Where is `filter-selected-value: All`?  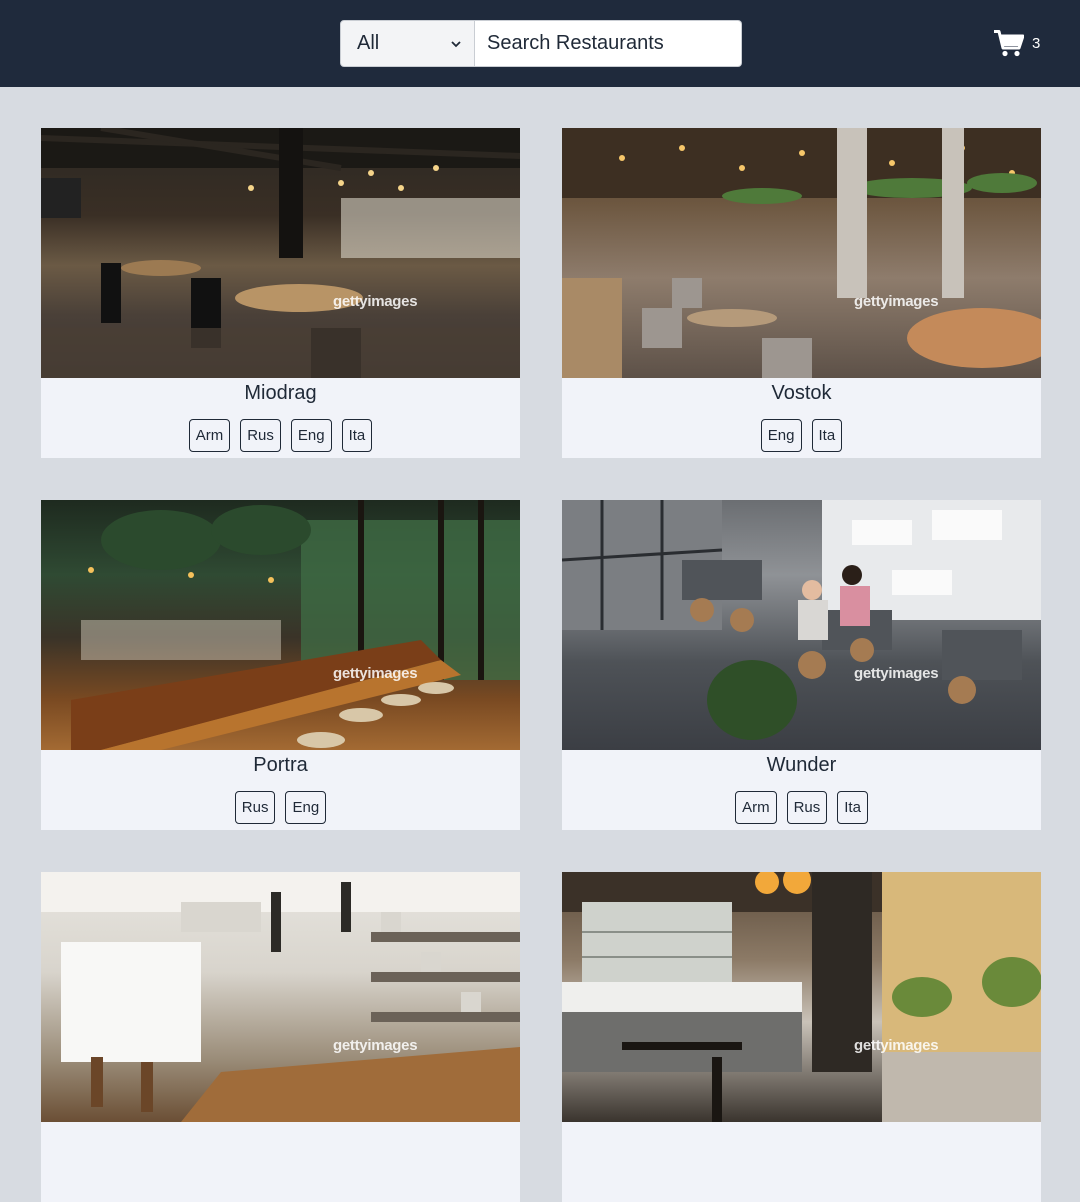 filter-selected-value: All is located at coordinates (368, 43).